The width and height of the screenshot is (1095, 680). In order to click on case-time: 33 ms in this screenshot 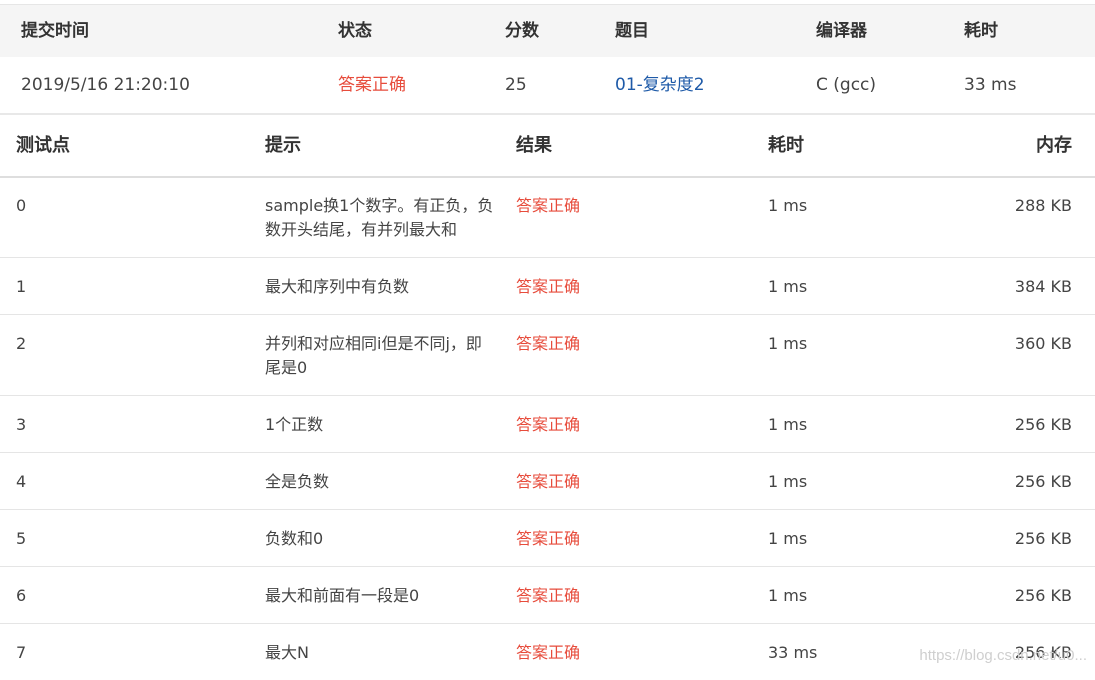, I will do `click(793, 652)`.